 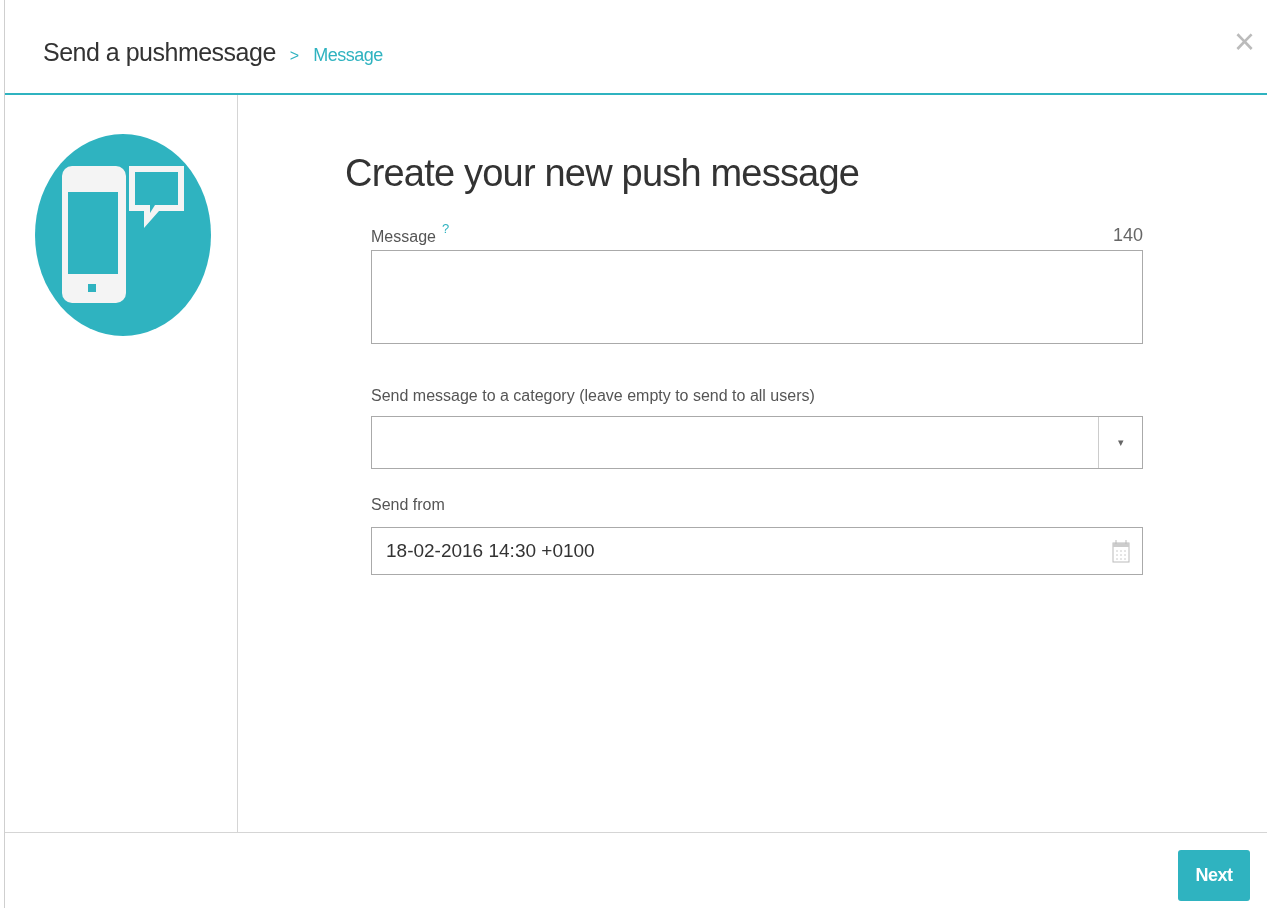 I want to click on date-value: 18-02-2016 14:30 +0100, so click(x=490, y=550).